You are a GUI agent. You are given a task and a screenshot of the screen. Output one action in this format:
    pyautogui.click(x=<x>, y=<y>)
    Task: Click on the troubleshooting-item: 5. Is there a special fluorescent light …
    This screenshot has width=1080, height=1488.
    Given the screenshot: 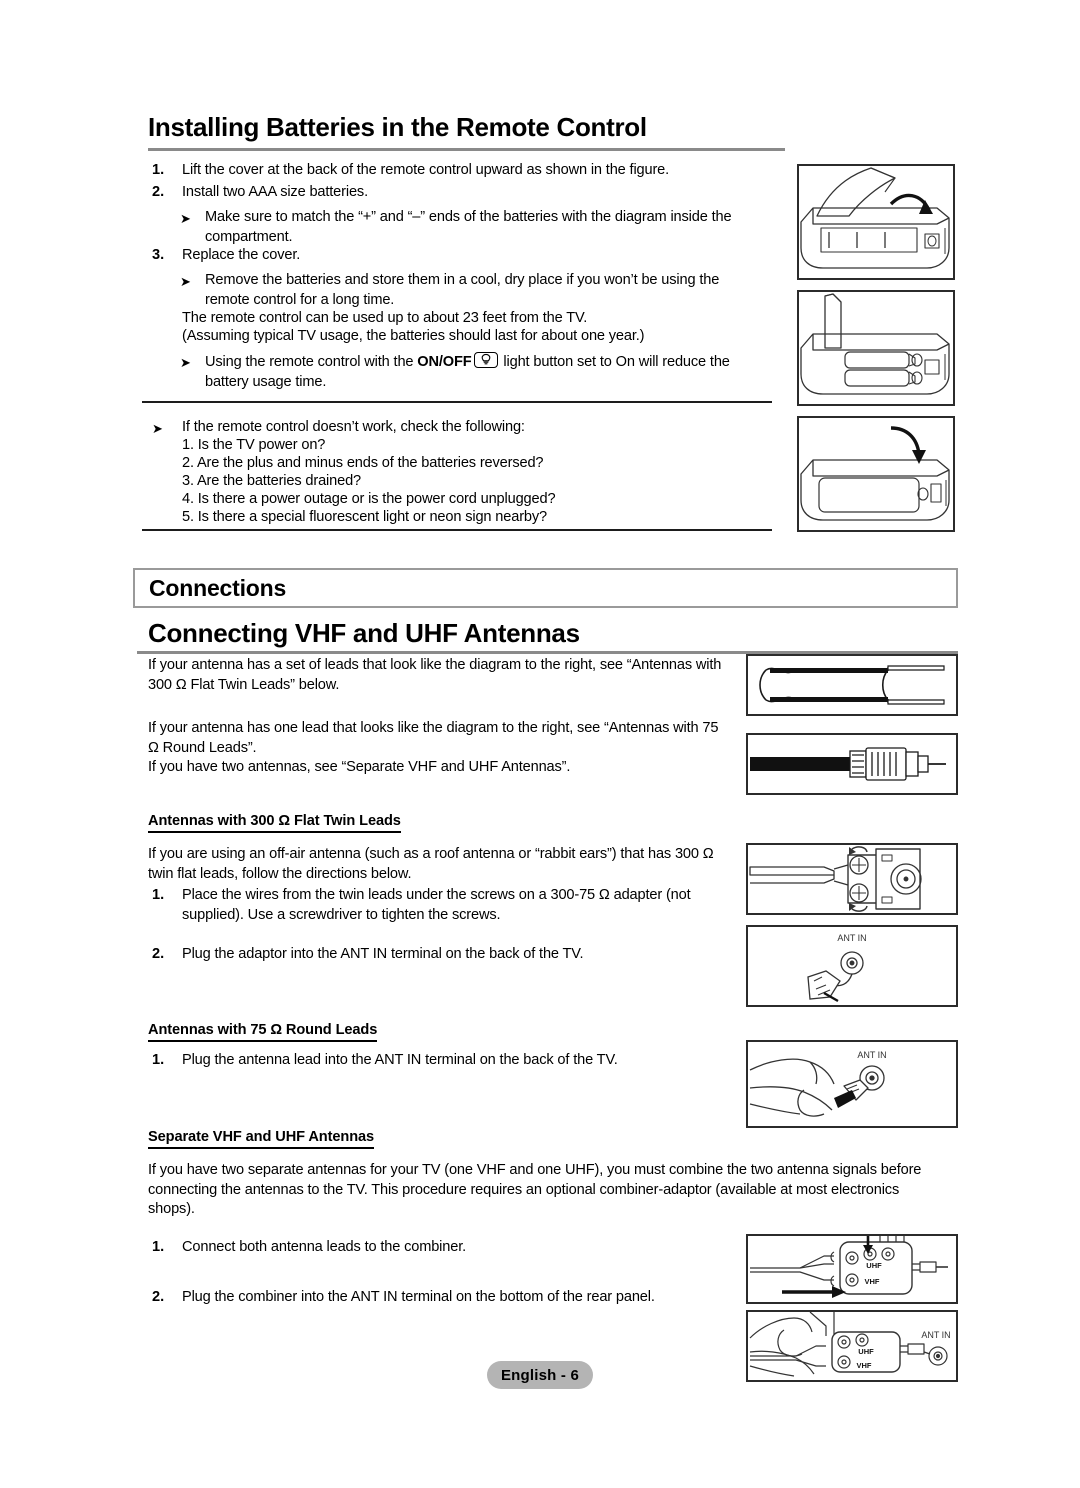 What is the action you would take?
    pyautogui.click(x=364, y=517)
    